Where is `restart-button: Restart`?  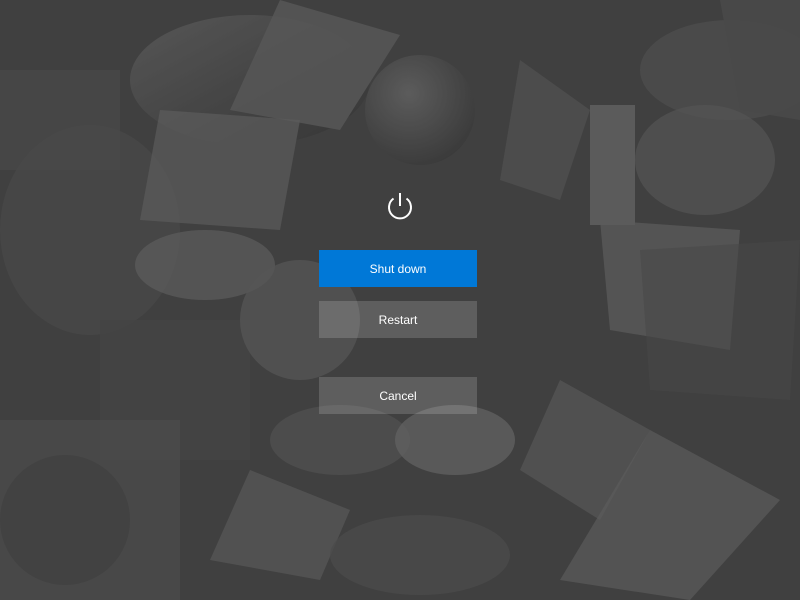
restart-button: Restart is located at coordinates (398, 319).